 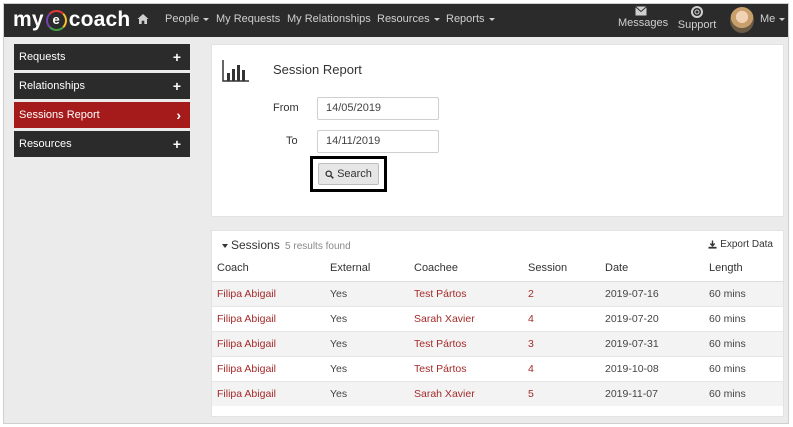 What do you see at coordinates (378, 108) in the screenshot?
I see `from-date-input: 14/05/2019` at bounding box center [378, 108].